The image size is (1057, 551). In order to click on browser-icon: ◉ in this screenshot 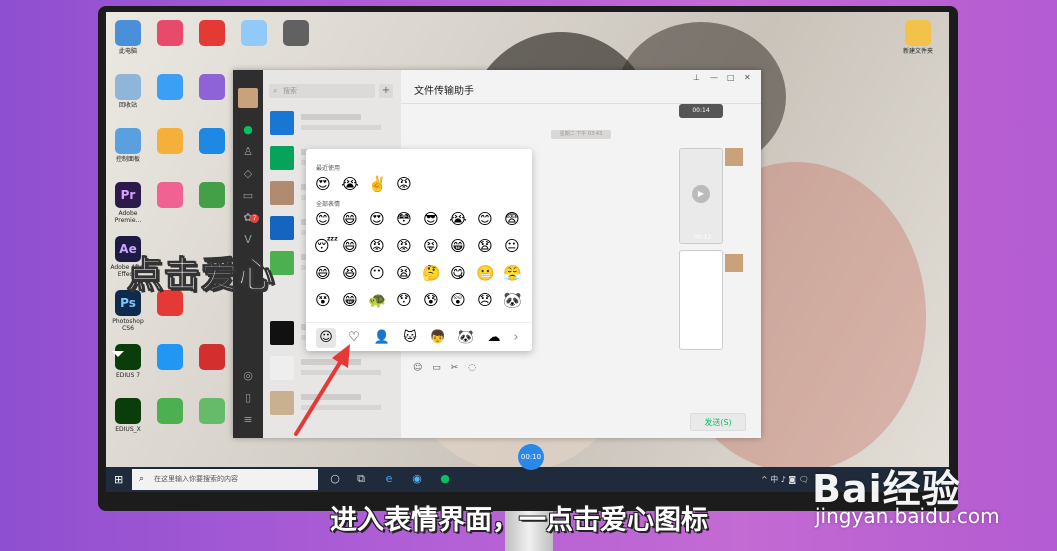, I will do `click(417, 479)`.